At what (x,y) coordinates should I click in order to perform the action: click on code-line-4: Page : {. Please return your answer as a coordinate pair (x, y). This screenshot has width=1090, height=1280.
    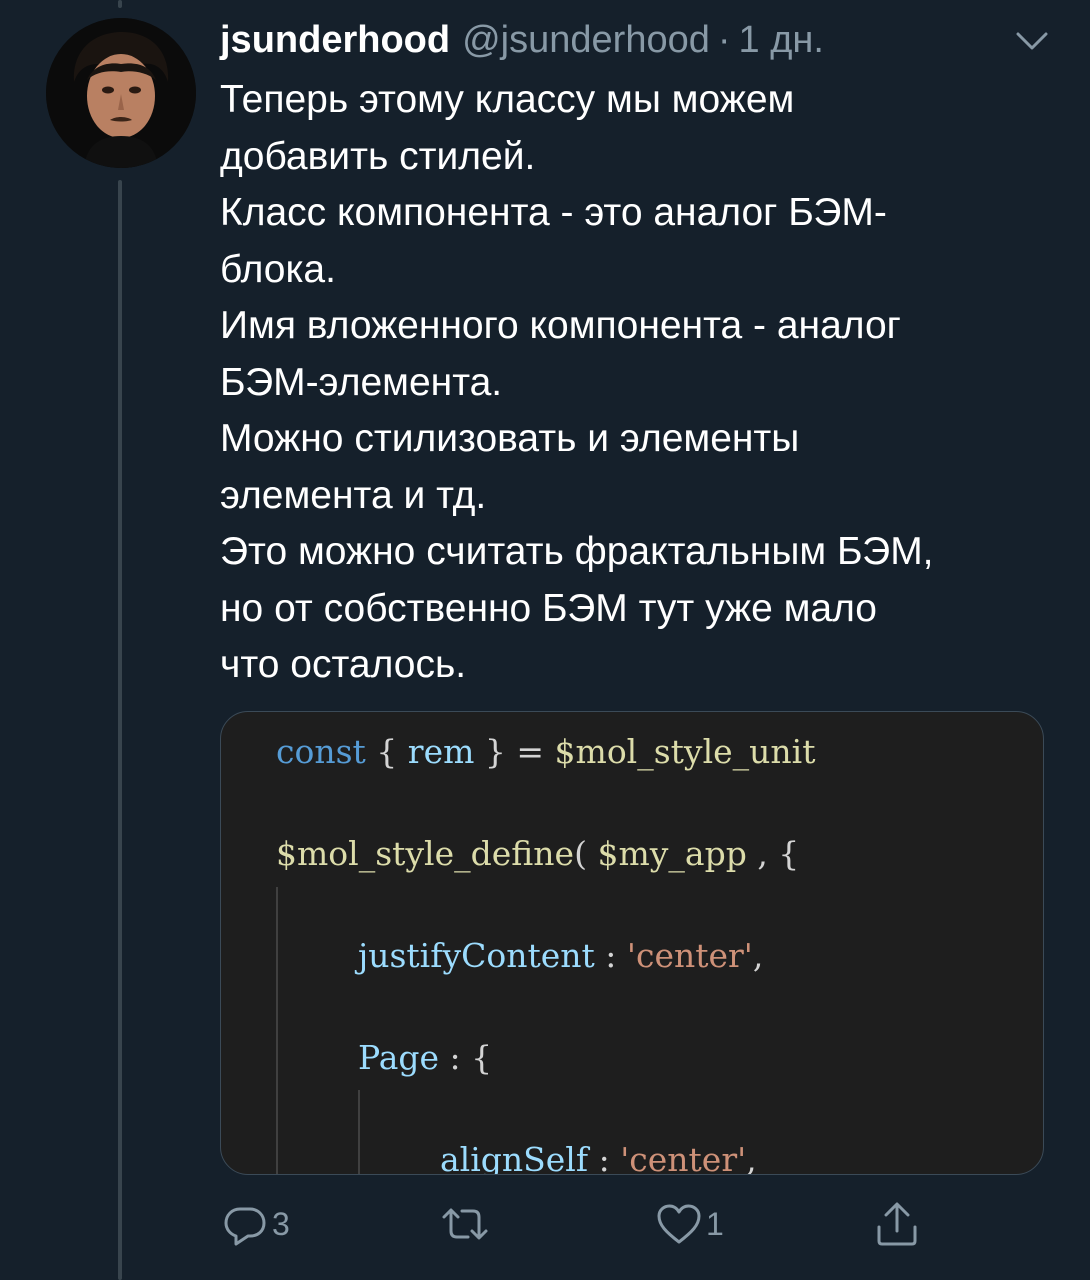
    Looking at the image, I should click on (425, 1057).